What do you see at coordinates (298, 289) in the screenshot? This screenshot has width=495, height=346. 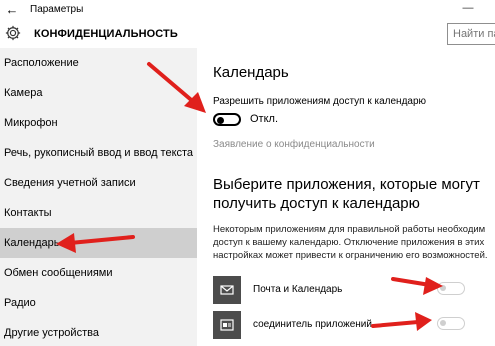 I see `app-name: Почта и Календарь` at bounding box center [298, 289].